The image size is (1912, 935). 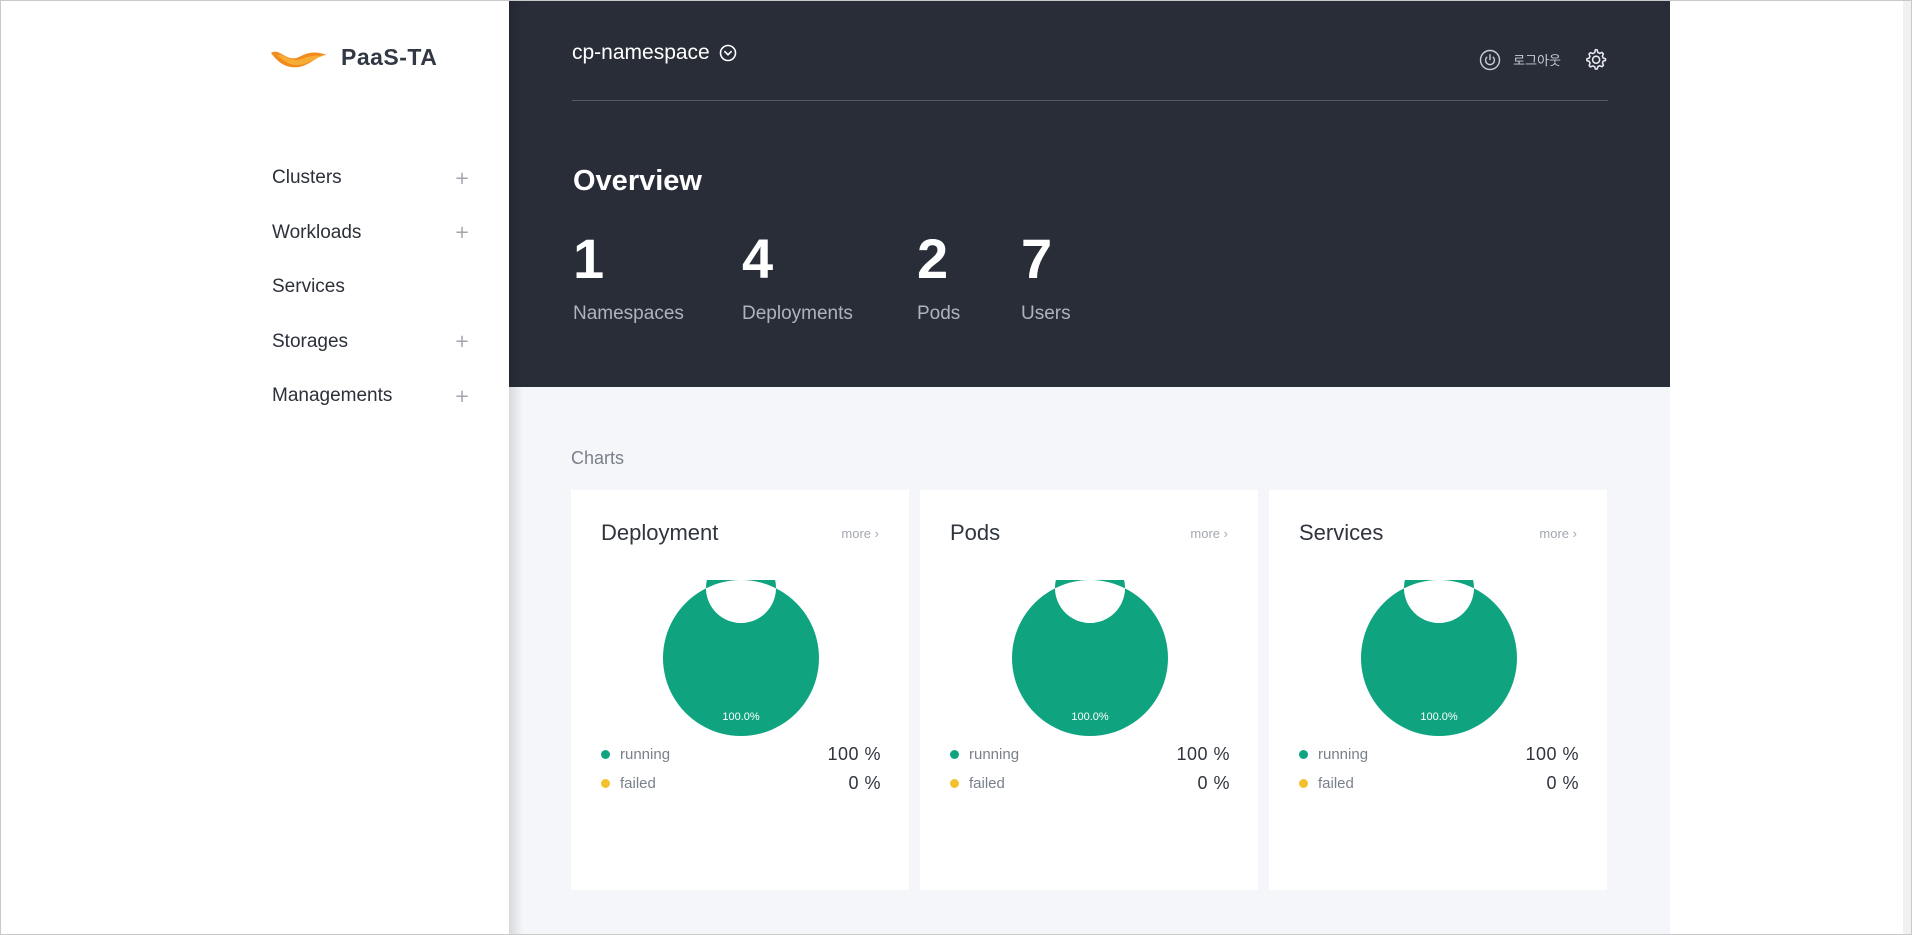 I want to click on sidebar-item-services: Services, so click(x=371, y=287).